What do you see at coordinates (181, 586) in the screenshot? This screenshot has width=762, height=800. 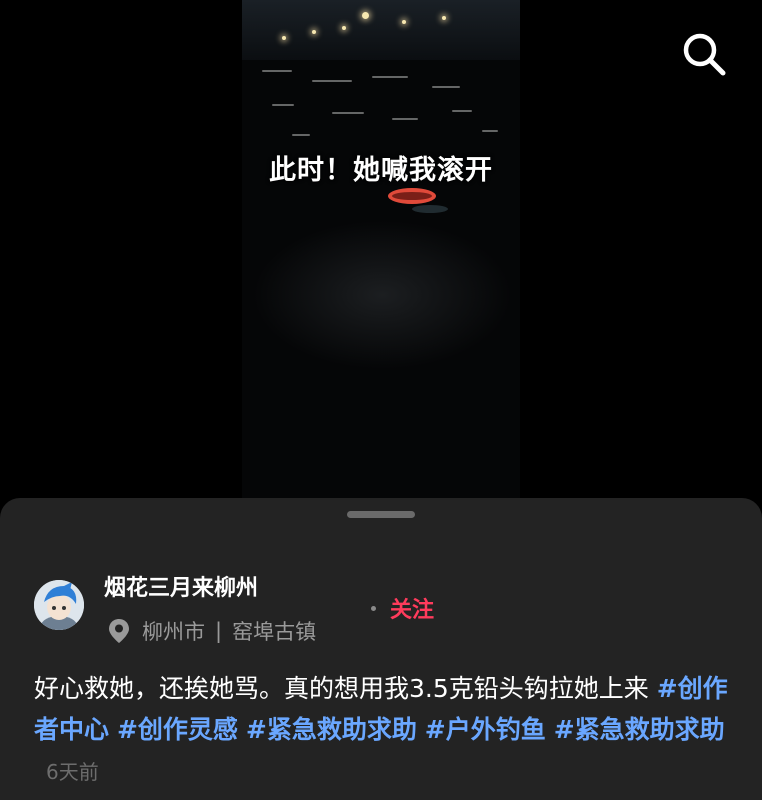 I see `username: 烟花三月来柳州` at bounding box center [181, 586].